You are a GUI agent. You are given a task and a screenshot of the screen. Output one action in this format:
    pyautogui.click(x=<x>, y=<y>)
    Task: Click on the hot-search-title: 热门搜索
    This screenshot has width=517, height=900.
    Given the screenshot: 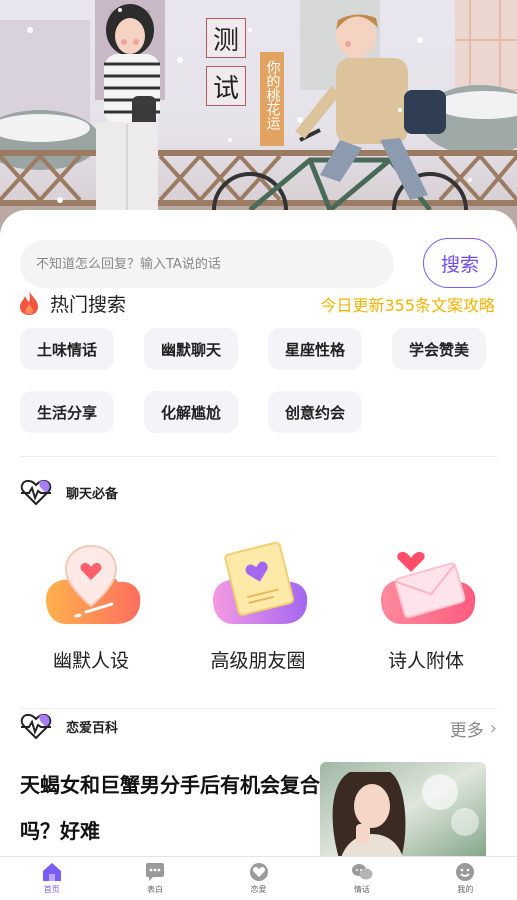 What is the action you would take?
    pyautogui.click(x=88, y=304)
    